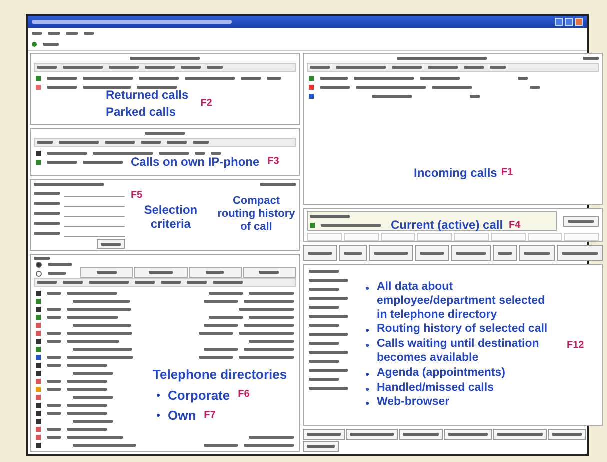  What do you see at coordinates (274, 162) in the screenshot?
I see `shortcut-key-label: F3` at bounding box center [274, 162].